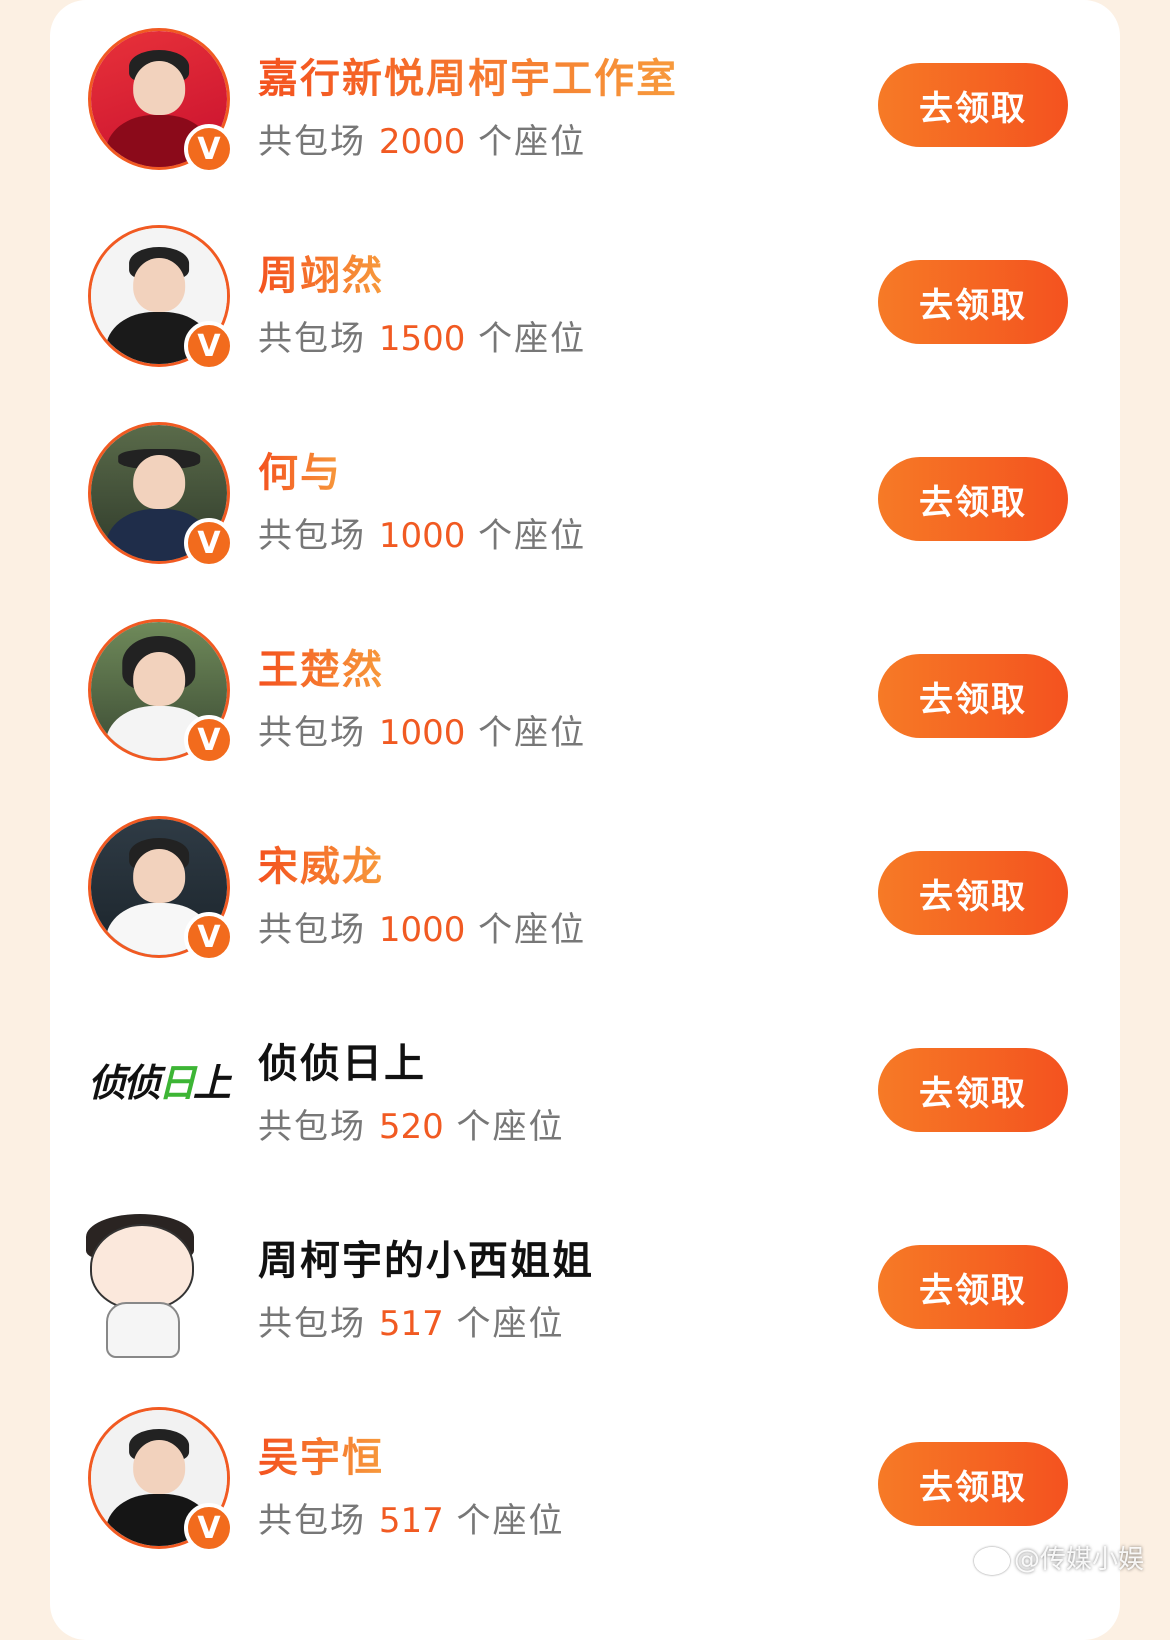 The image size is (1170, 1640). What do you see at coordinates (321, 666) in the screenshot?
I see `account-name: 王楚然` at bounding box center [321, 666].